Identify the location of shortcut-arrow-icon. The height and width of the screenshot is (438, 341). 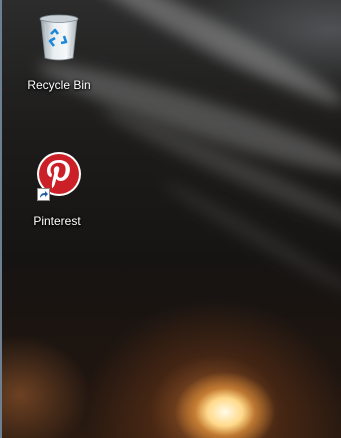
(43, 194).